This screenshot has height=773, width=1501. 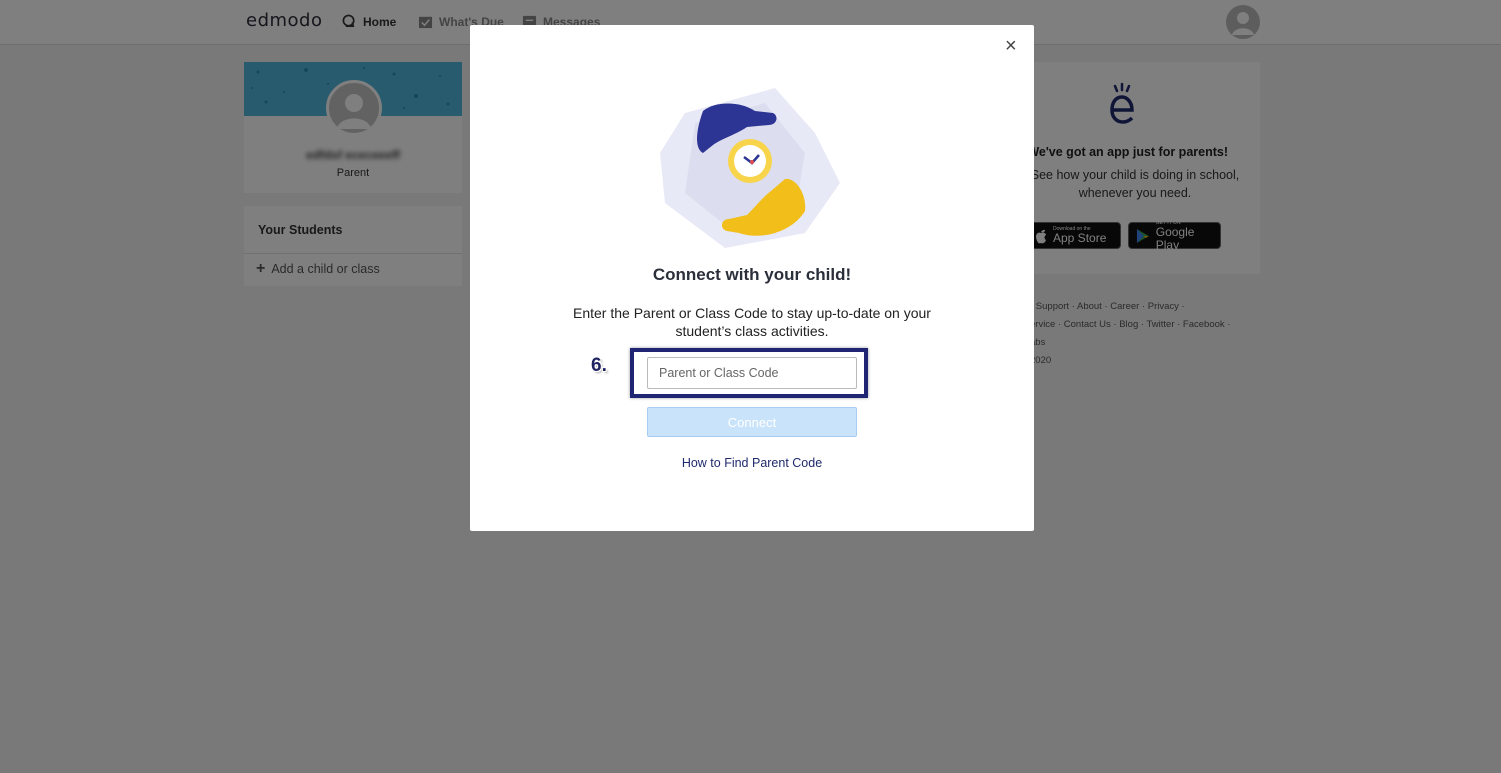 I want to click on parent-code-input, so click(x=752, y=373).